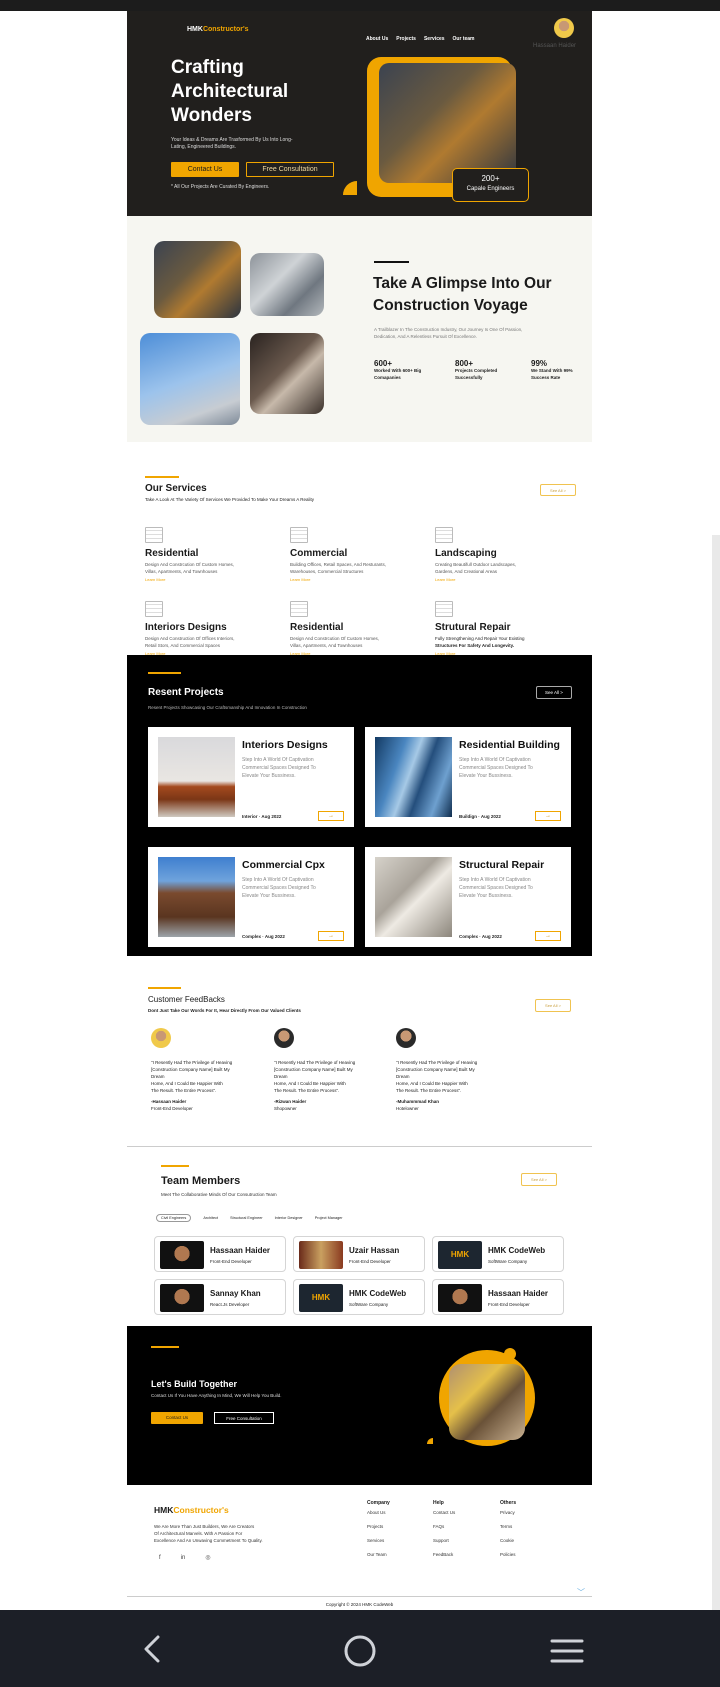  What do you see at coordinates (218, 29) in the screenshot?
I see `logo: HMKConstructor's` at bounding box center [218, 29].